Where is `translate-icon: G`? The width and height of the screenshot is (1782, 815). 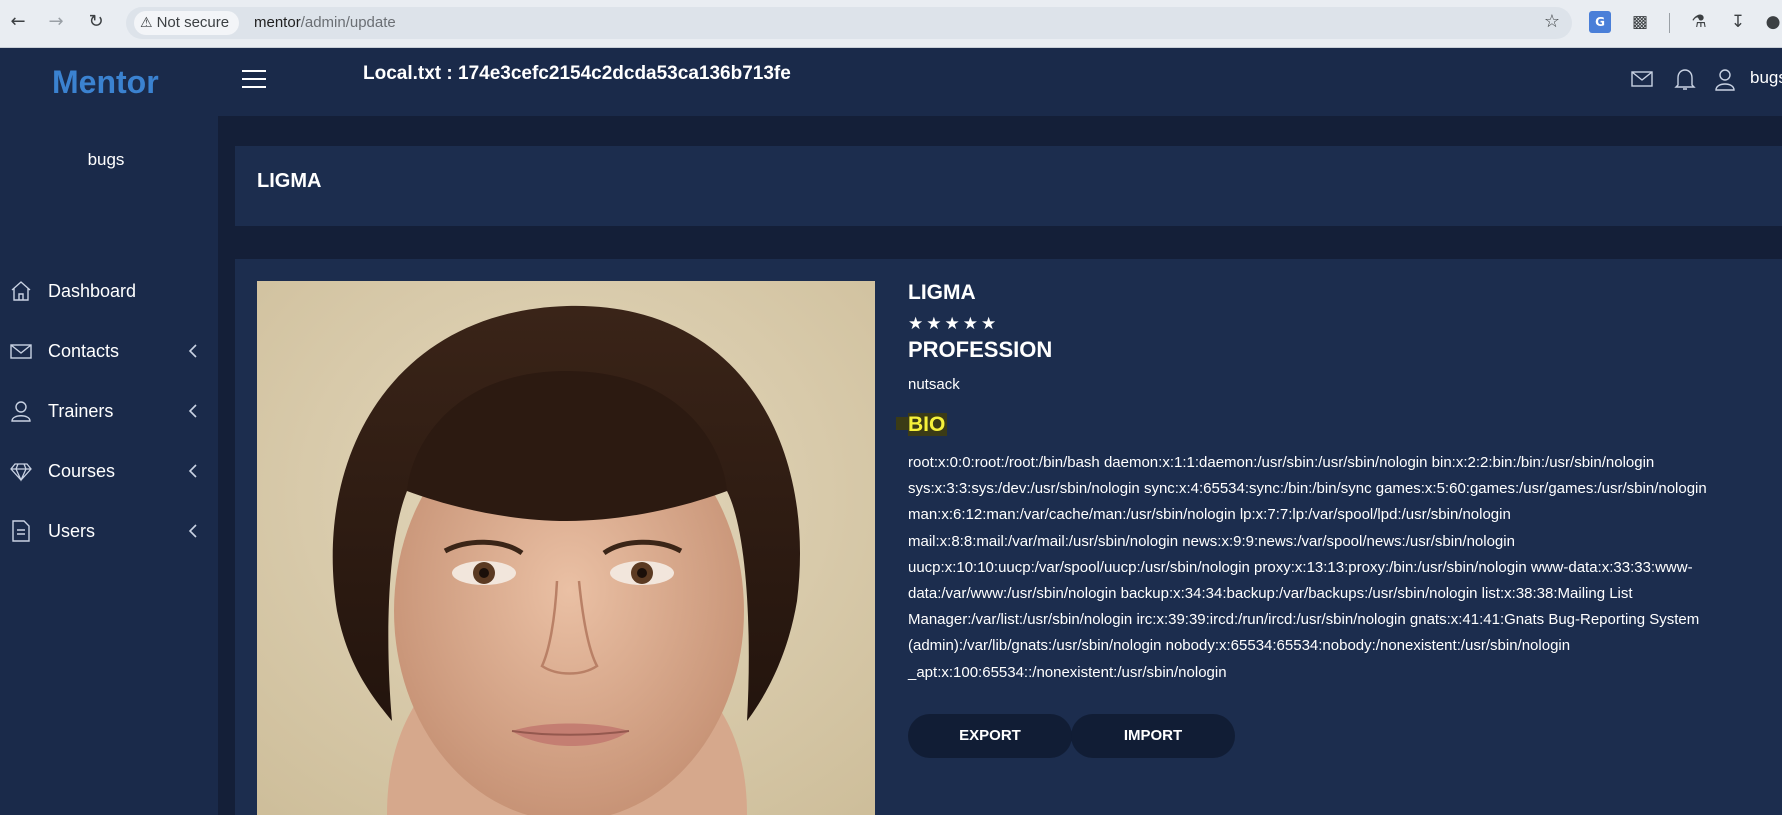 translate-icon: G is located at coordinates (1600, 22).